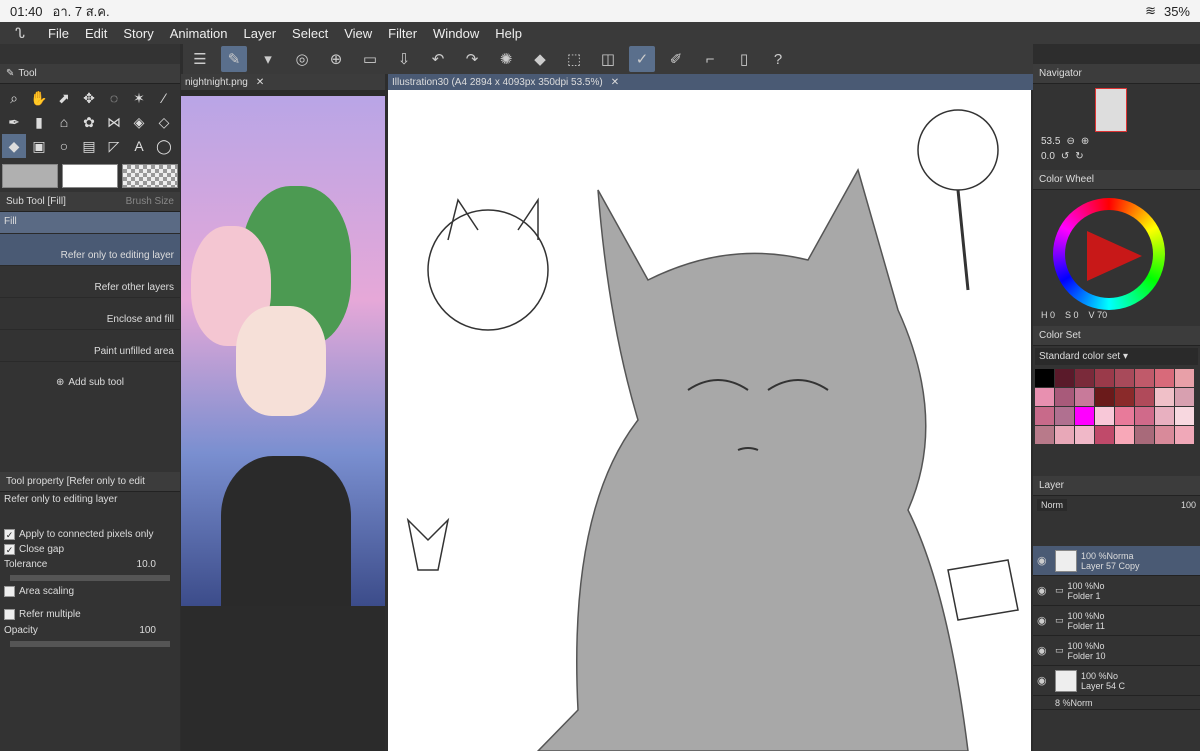 The height and width of the screenshot is (751, 1200). Describe the element at coordinates (508, 33) in the screenshot. I see `menu-help: Help` at that location.